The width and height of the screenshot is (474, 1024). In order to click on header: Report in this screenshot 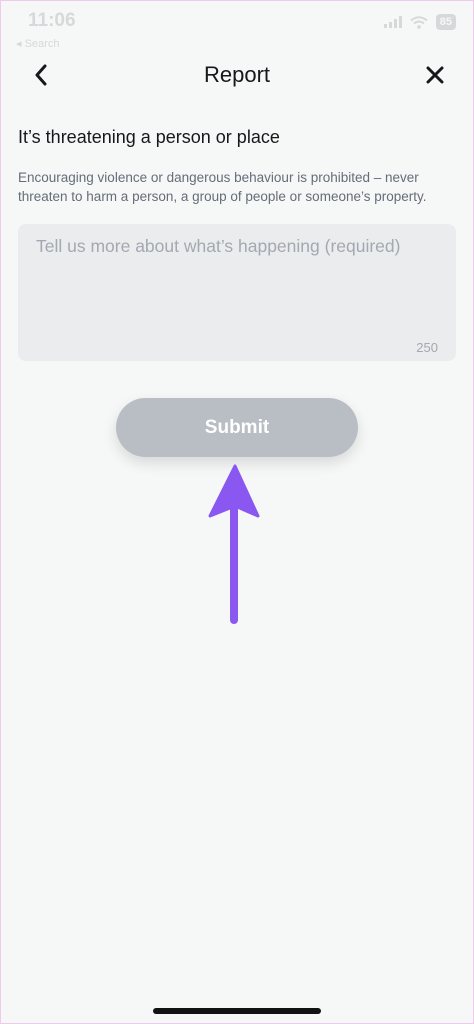, I will do `click(237, 75)`.